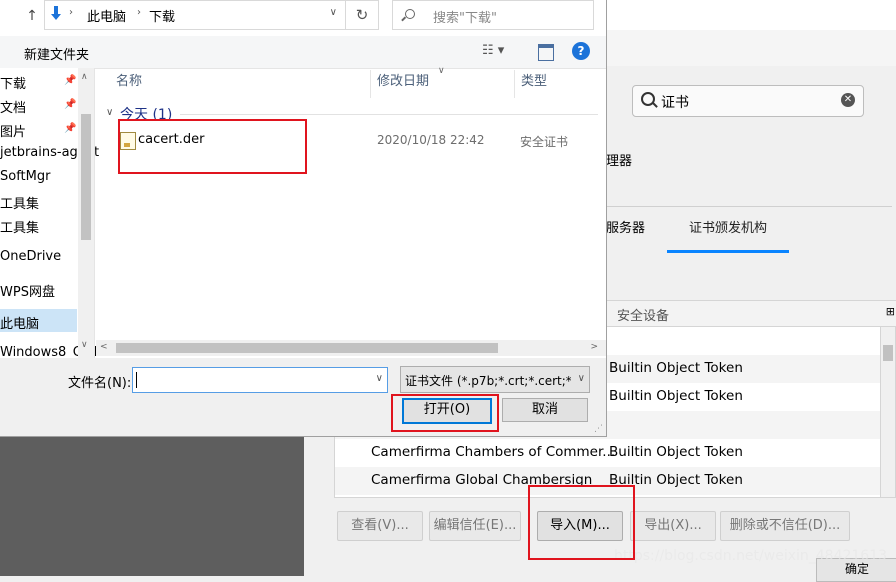 Image resolution: width=896 pixels, height=582 pixels. Describe the element at coordinates (745, 48) in the screenshot. I see `browser-band` at that location.